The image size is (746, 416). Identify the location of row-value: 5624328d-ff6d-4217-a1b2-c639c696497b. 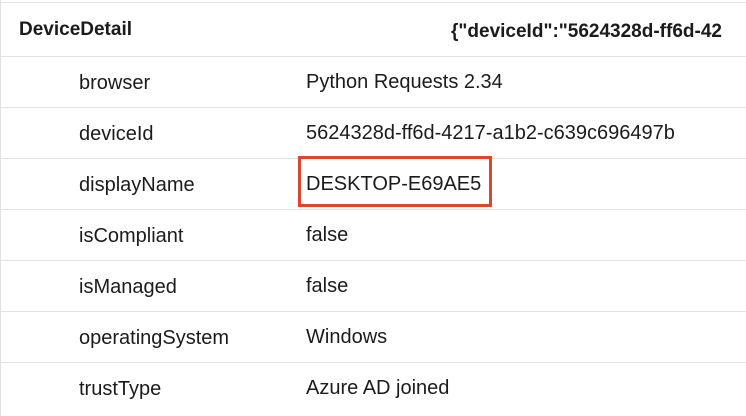
(490, 133).